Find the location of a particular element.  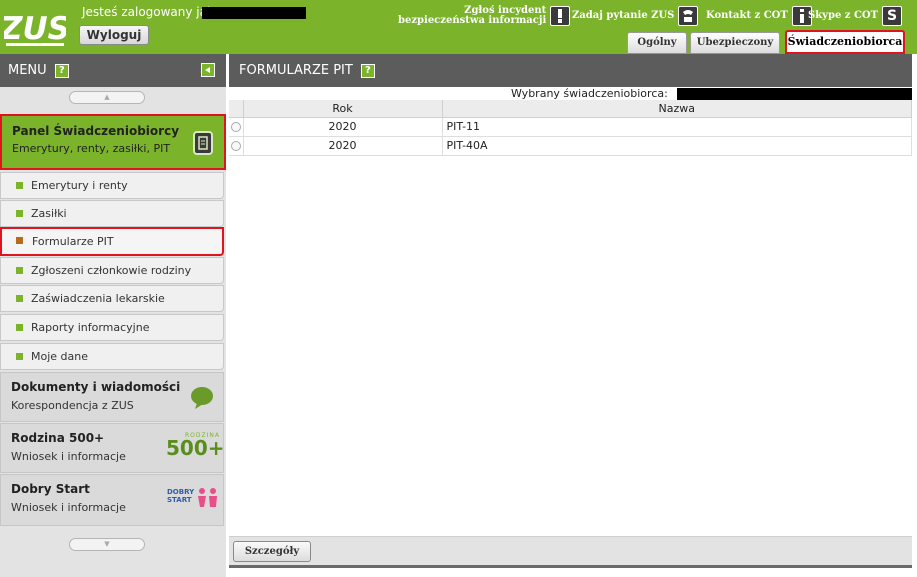

select-column-header is located at coordinates (236, 109).